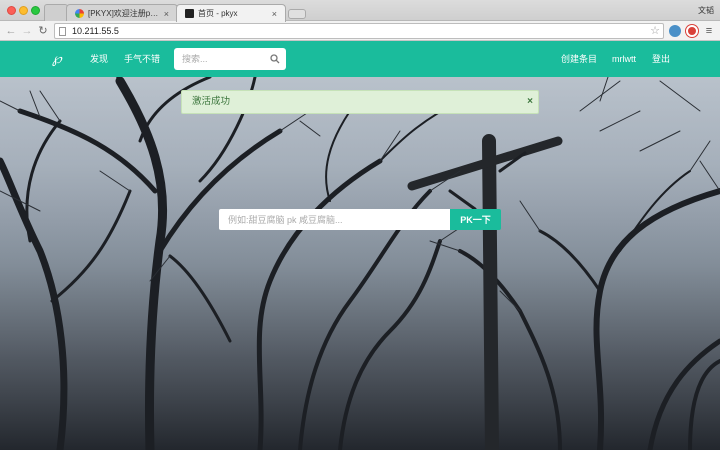  What do you see at coordinates (275, 59) in the screenshot?
I see `search-icon` at bounding box center [275, 59].